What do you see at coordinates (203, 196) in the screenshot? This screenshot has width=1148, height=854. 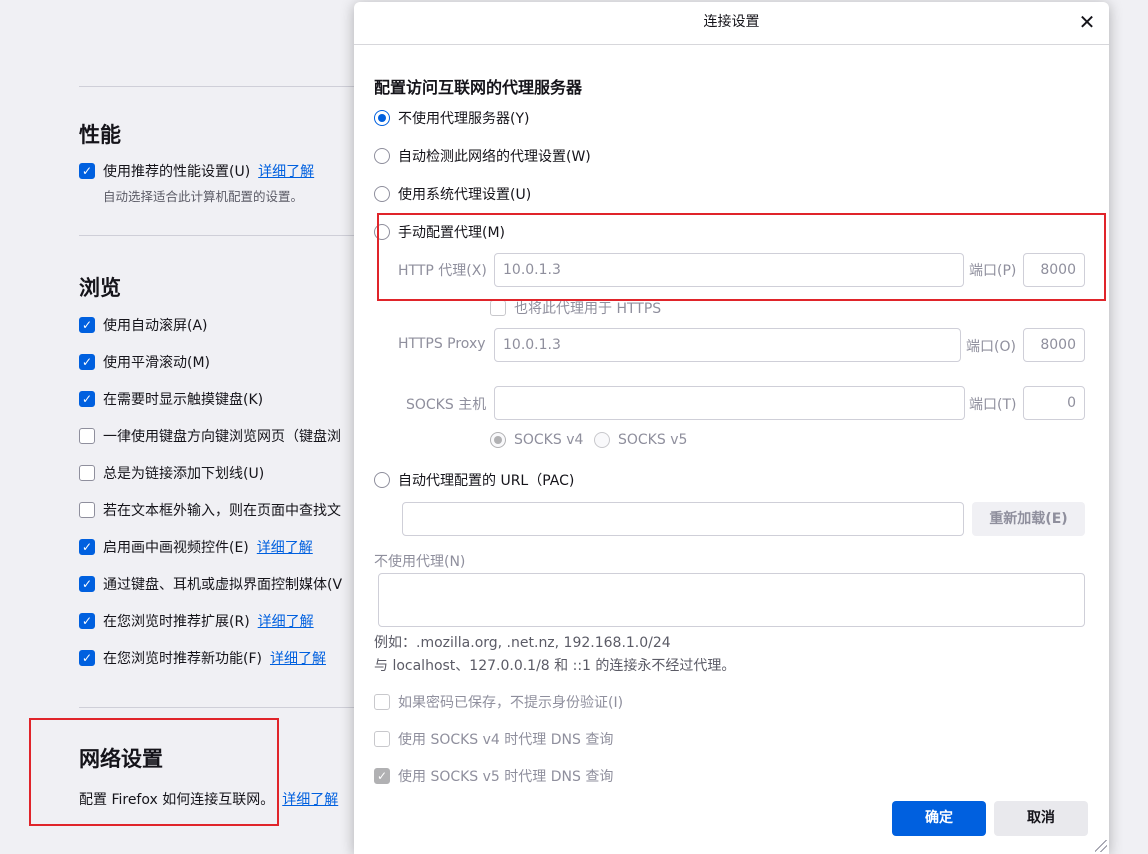 I see `performance-description: 自动选择适合此计算机配置的设置。` at bounding box center [203, 196].